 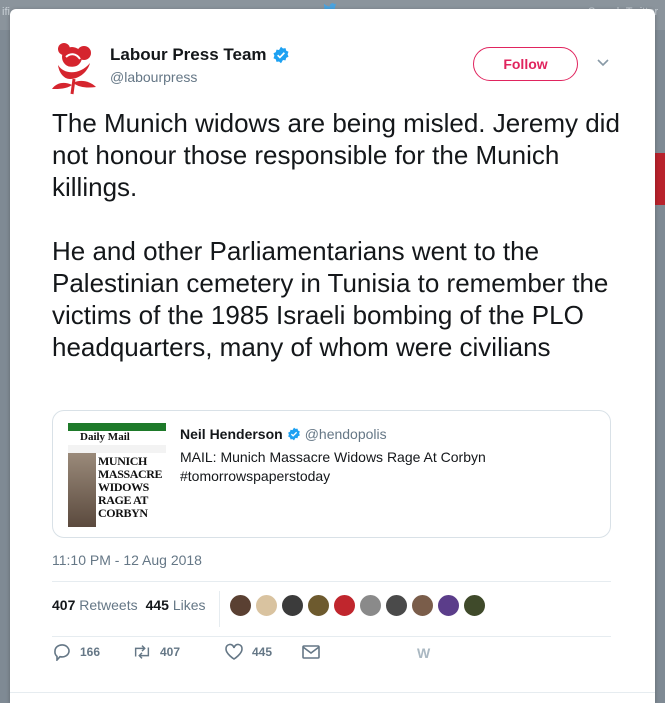 I want to click on reply-action: 166, so click(x=76, y=652).